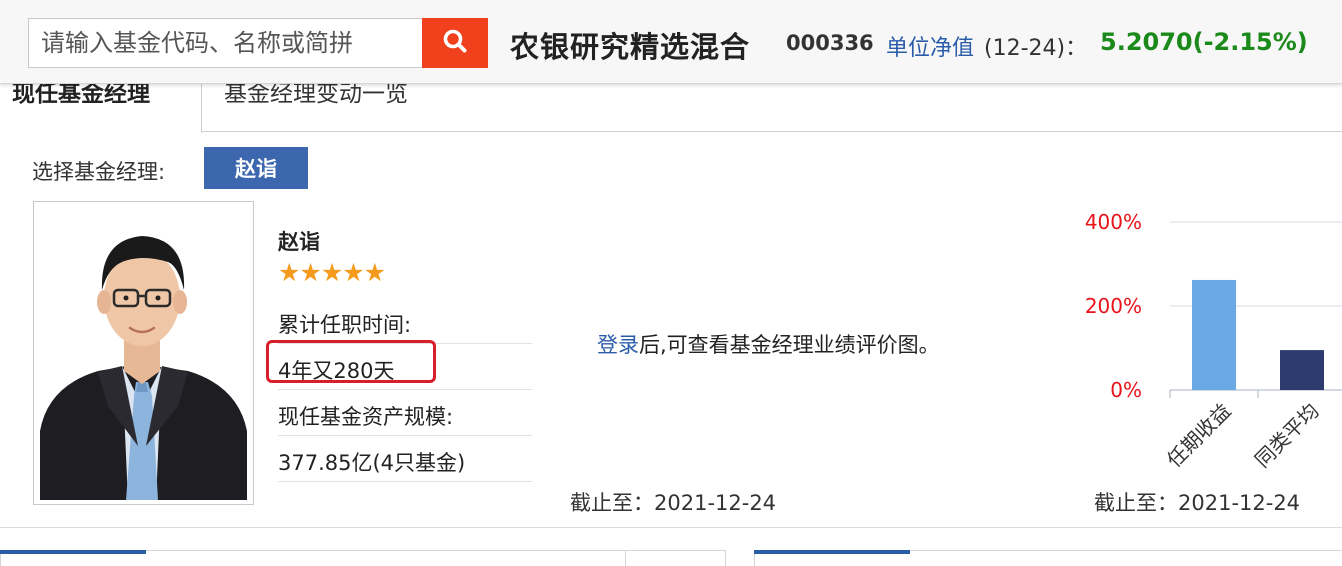 This screenshot has width=1342, height=566. Describe the element at coordinates (299, 242) in the screenshot. I see `manager-name: 赵诣` at that location.